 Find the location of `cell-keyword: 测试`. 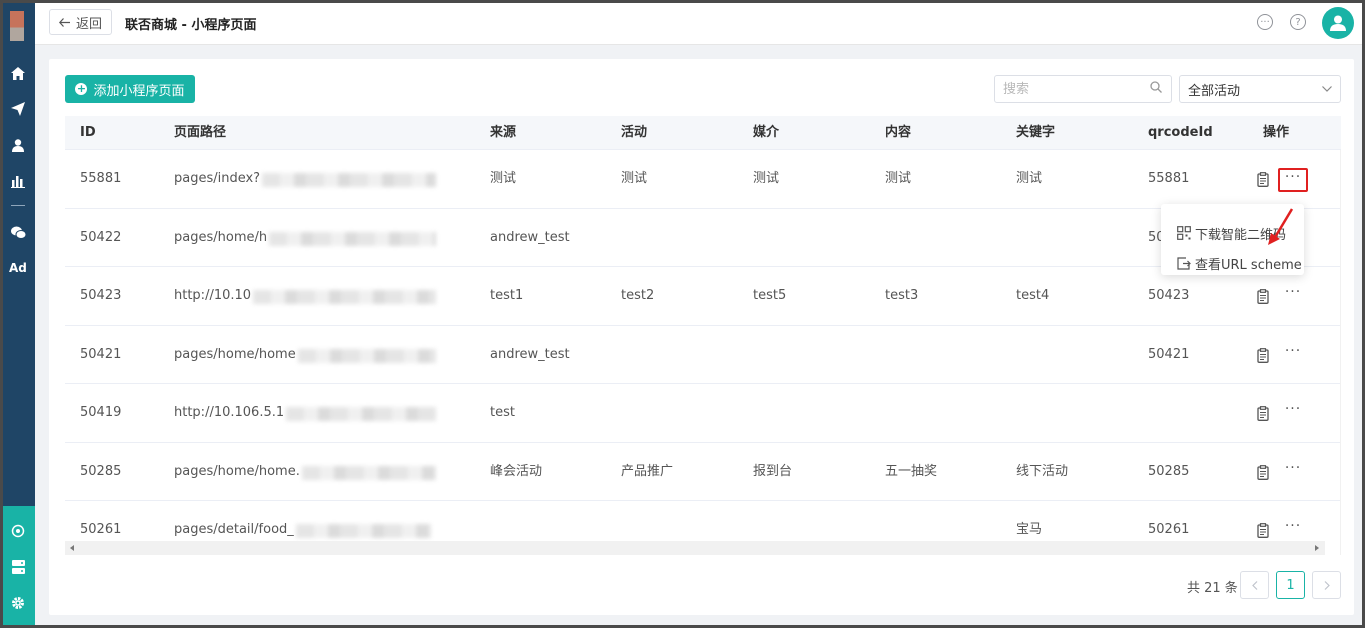

cell-keyword: 测试 is located at coordinates (1029, 178).